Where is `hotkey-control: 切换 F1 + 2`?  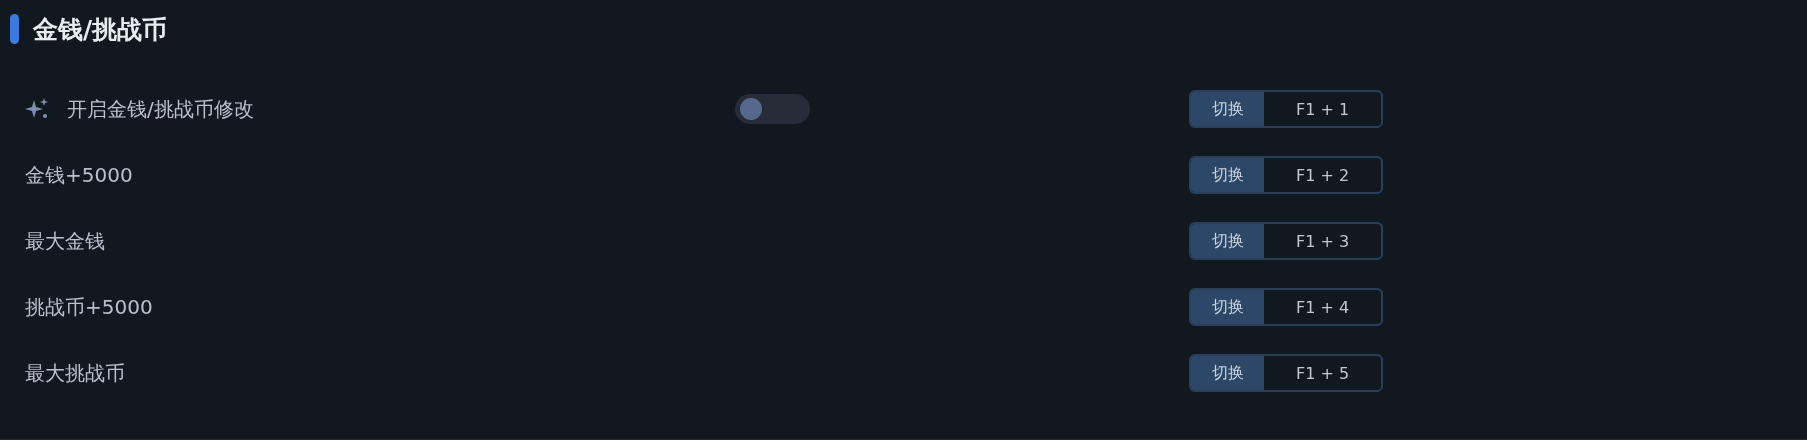 hotkey-control: 切换 F1 + 2 is located at coordinates (1286, 175).